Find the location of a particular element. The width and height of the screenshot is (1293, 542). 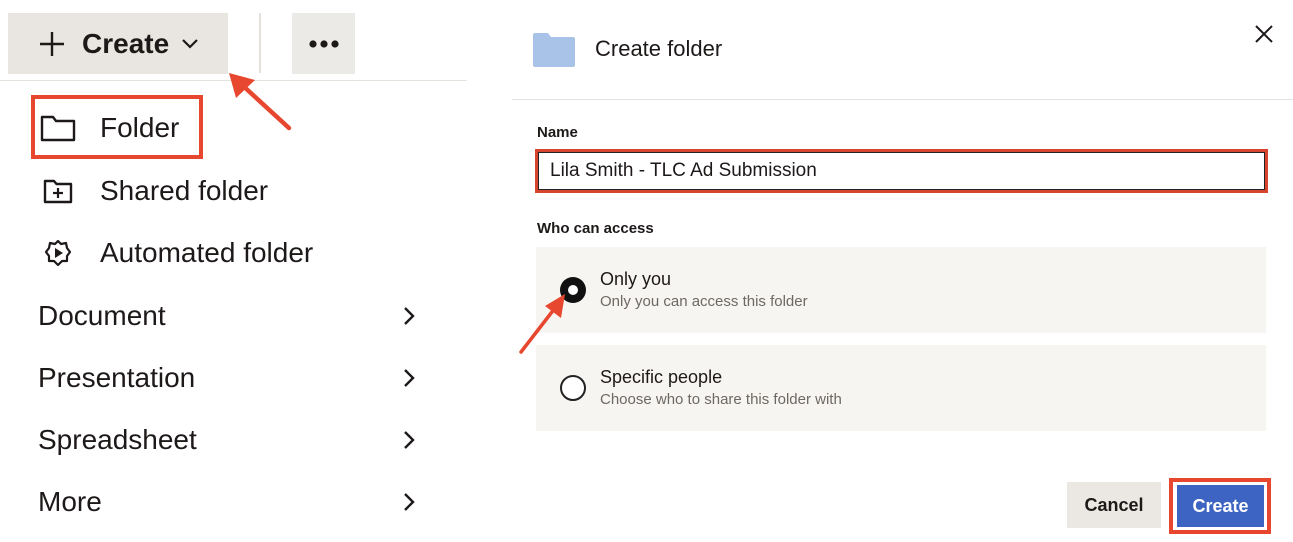

menu-divider is located at coordinates (233, 80).